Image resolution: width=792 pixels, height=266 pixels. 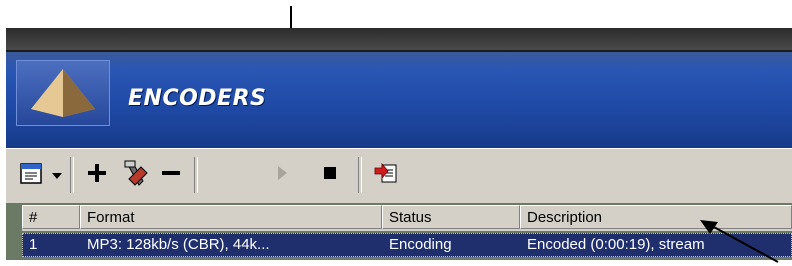 I want to click on row-status: Encoding, so click(x=420, y=244).